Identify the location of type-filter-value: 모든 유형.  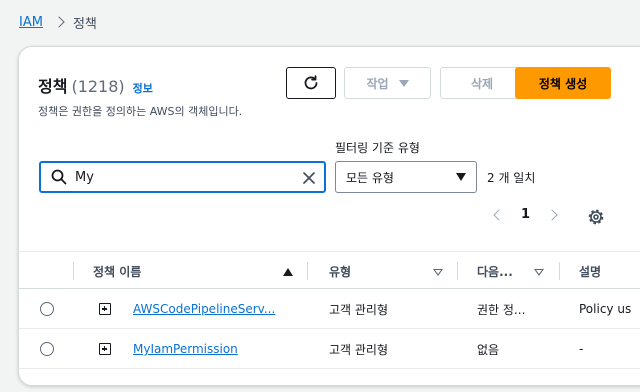
(370, 177).